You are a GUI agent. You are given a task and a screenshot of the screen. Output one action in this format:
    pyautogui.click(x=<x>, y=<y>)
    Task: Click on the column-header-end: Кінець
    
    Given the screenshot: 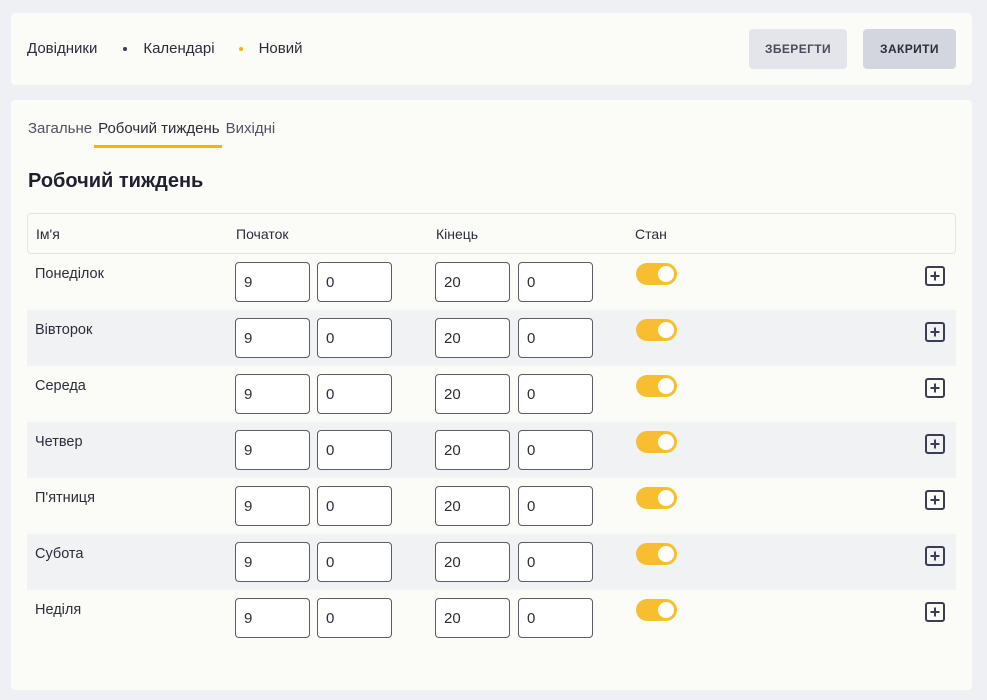 What is the action you would take?
    pyautogui.click(x=457, y=234)
    